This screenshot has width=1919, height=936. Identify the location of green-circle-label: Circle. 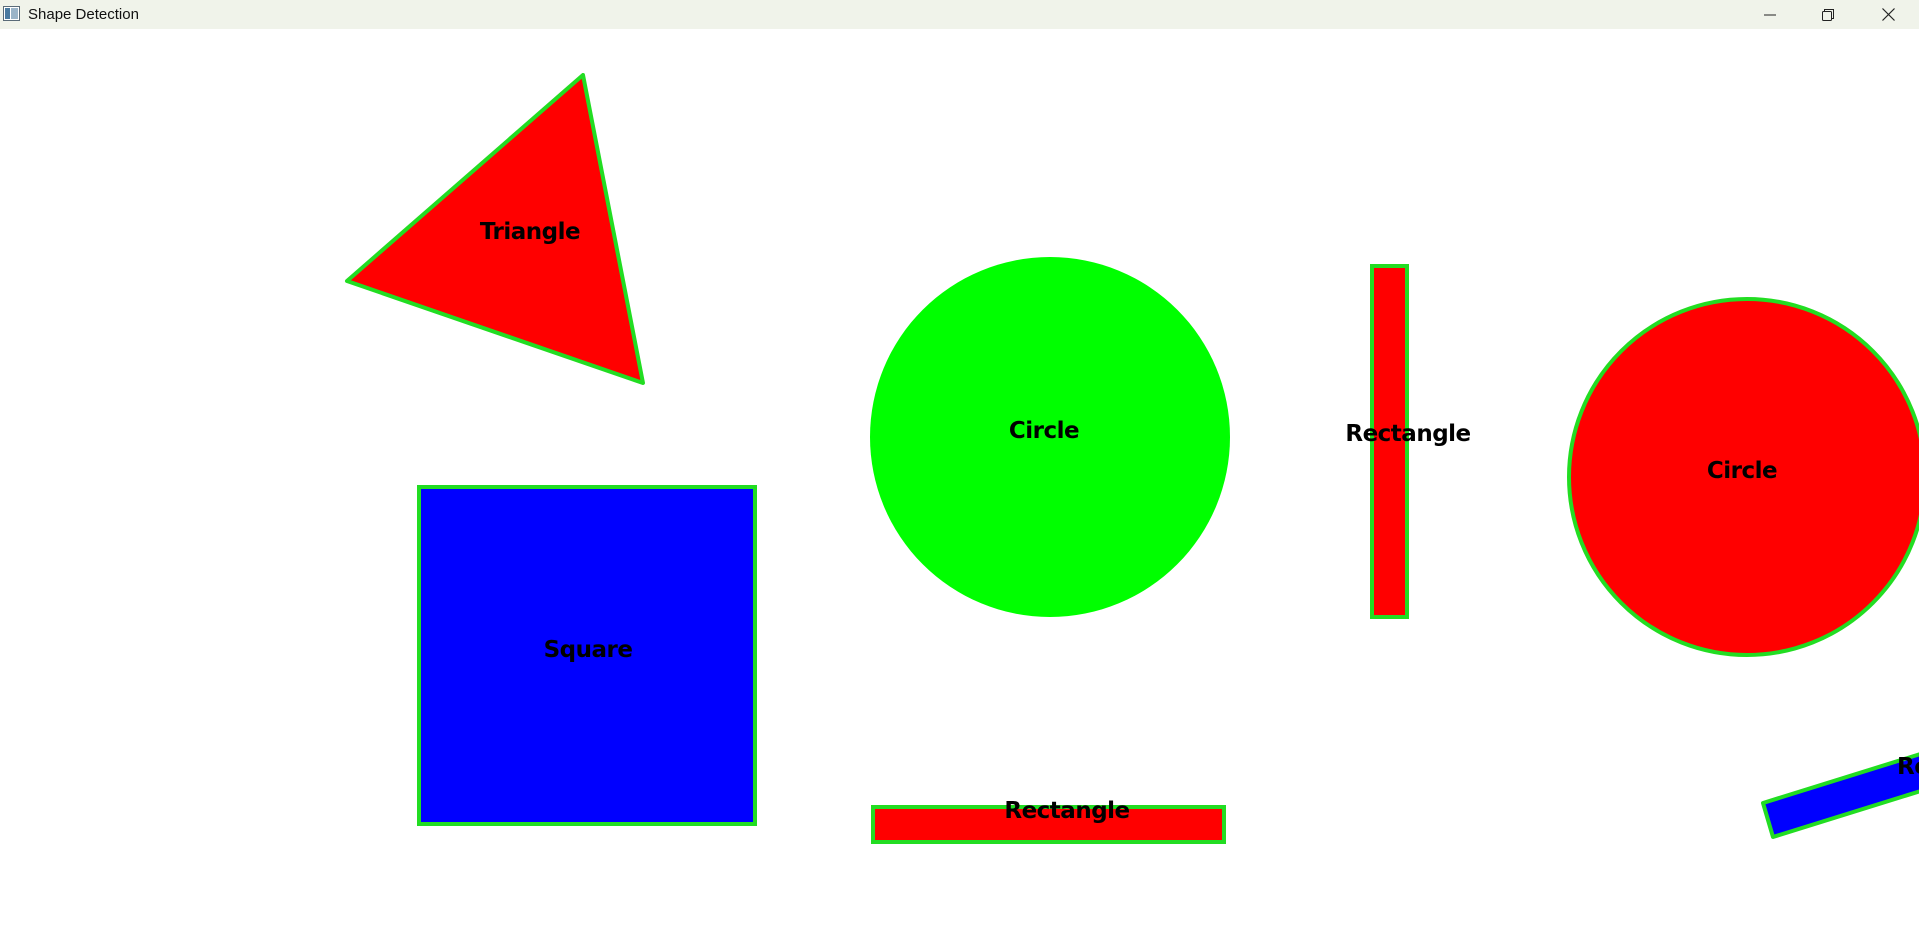
(1044, 431).